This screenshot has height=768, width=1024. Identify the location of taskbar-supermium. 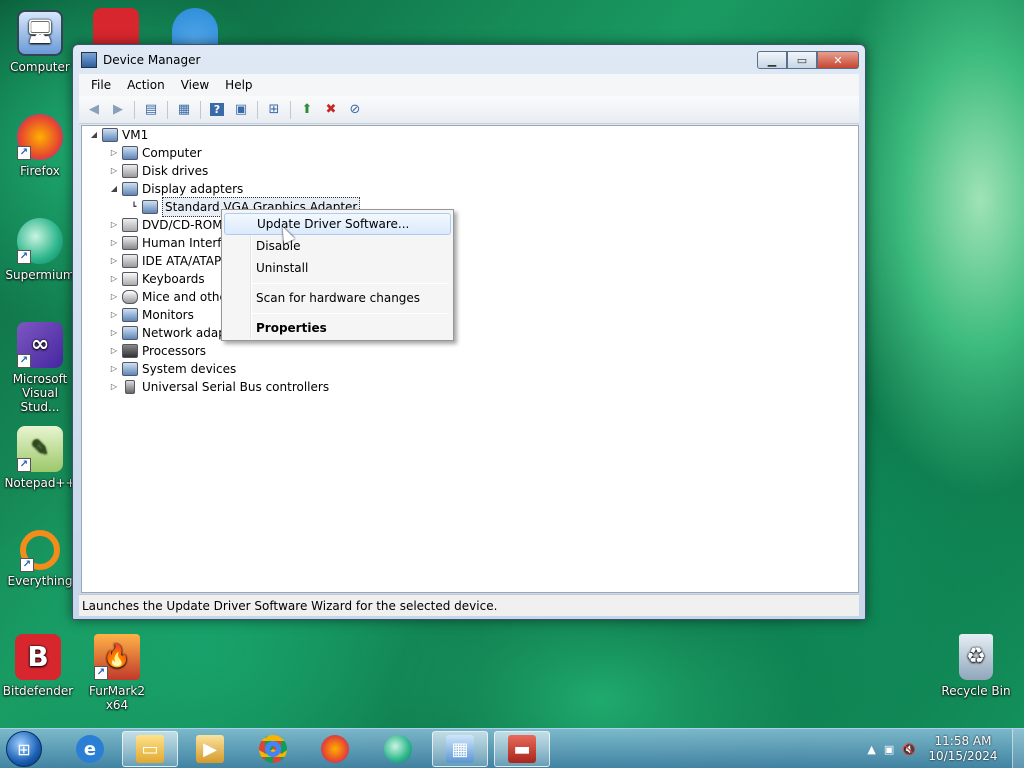
(398, 749).